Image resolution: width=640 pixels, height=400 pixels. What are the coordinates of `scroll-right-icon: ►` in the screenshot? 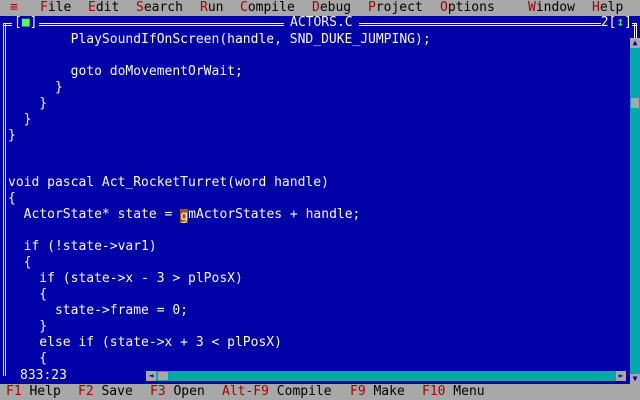 It's located at (621, 376).